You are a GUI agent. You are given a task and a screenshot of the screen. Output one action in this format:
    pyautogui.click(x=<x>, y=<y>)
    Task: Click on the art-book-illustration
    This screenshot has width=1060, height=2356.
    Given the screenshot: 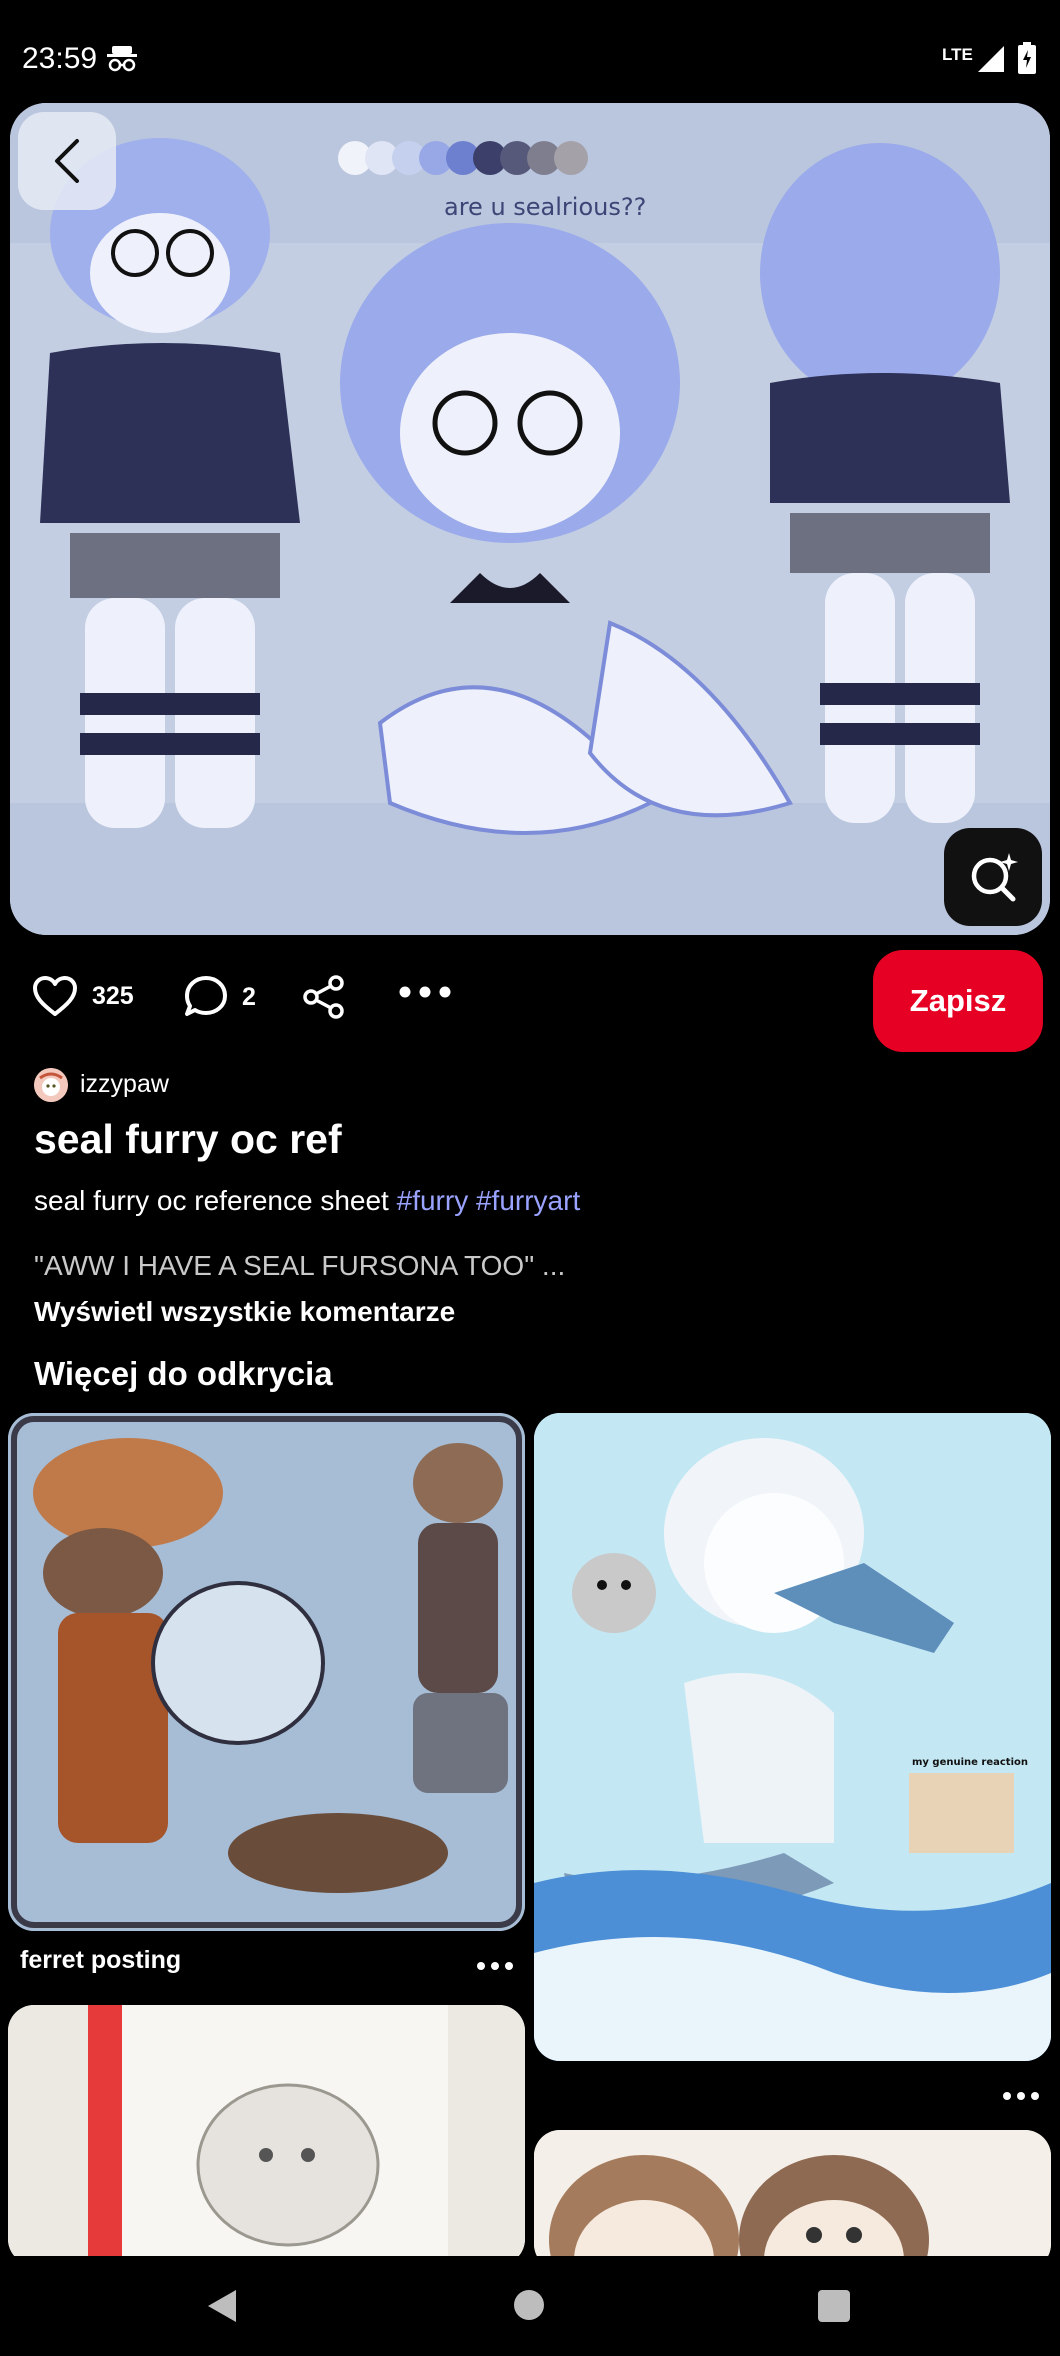 What is the action you would take?
    pyautogui.click(x=266, y=2135)
    